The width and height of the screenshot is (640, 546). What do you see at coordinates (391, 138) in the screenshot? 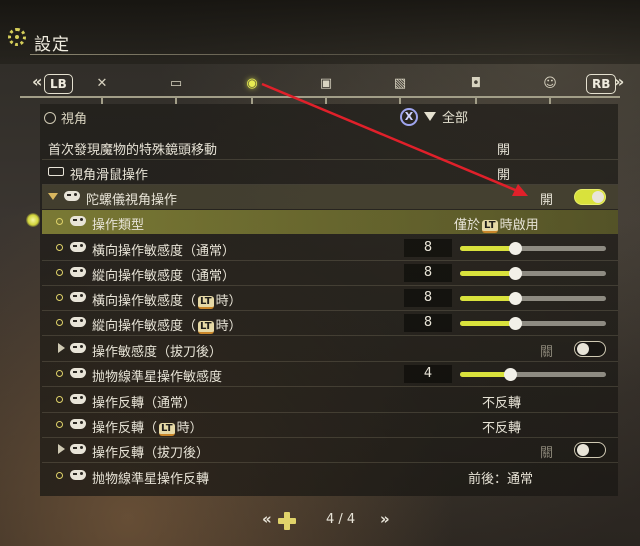
I see `annotation-arrow-line` at bounding box center [391, 138].